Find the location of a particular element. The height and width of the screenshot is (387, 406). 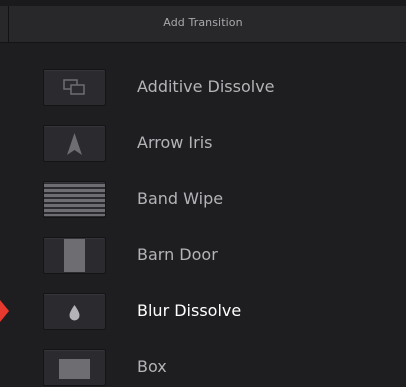

transition-item-blur-dissolve: Blur Dissolve is located at coordinates (203, 311).